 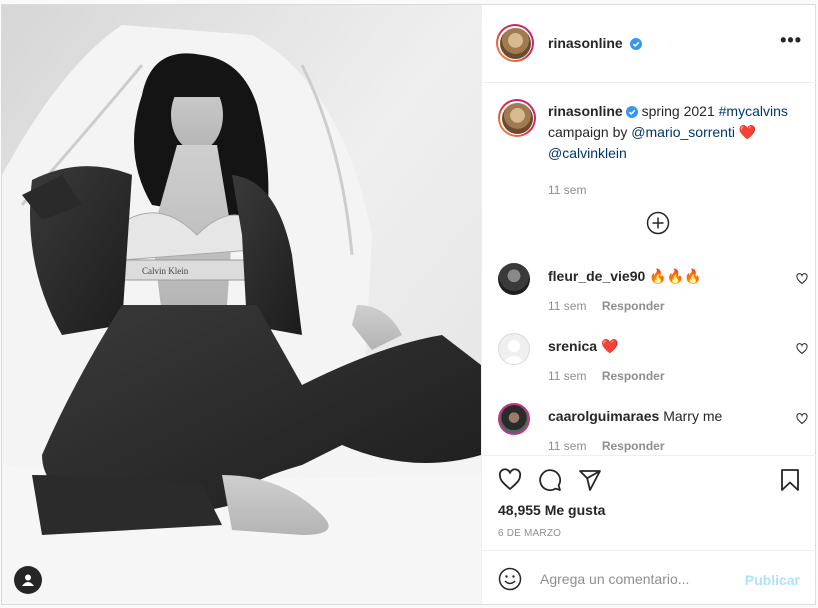 What do you see at coordinates (585, 111) in the screenshot?
I see `caption-username: rinasonline` at bounding box center [585, 111].